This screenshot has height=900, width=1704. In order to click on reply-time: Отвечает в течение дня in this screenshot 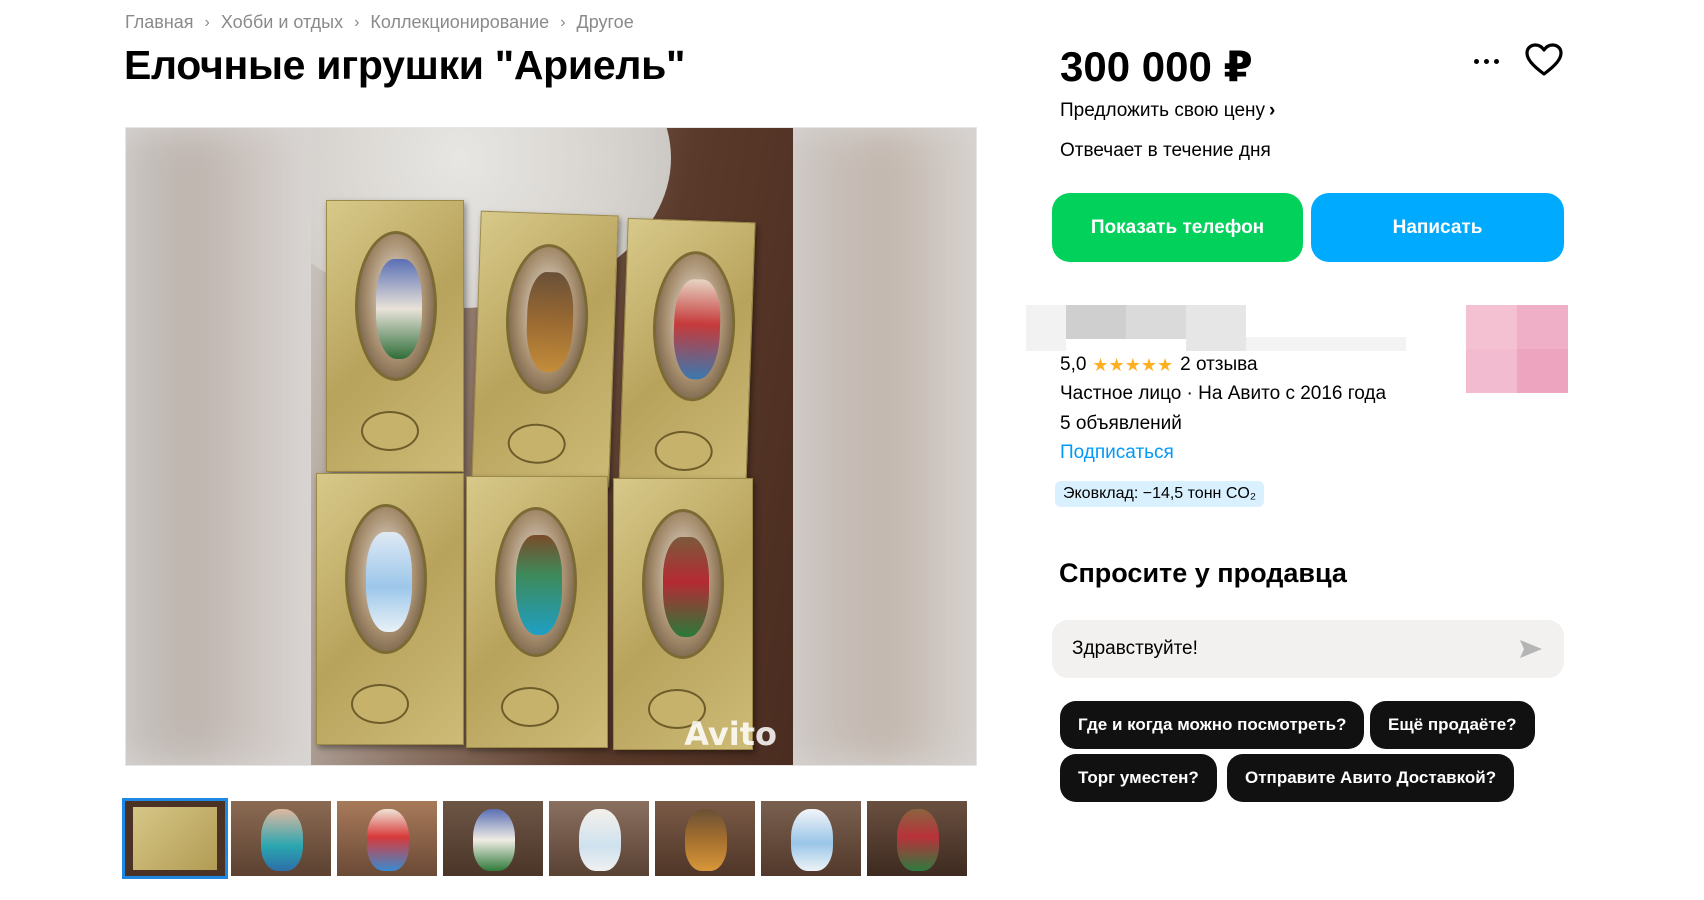, I will do `click(1165, 150)`.